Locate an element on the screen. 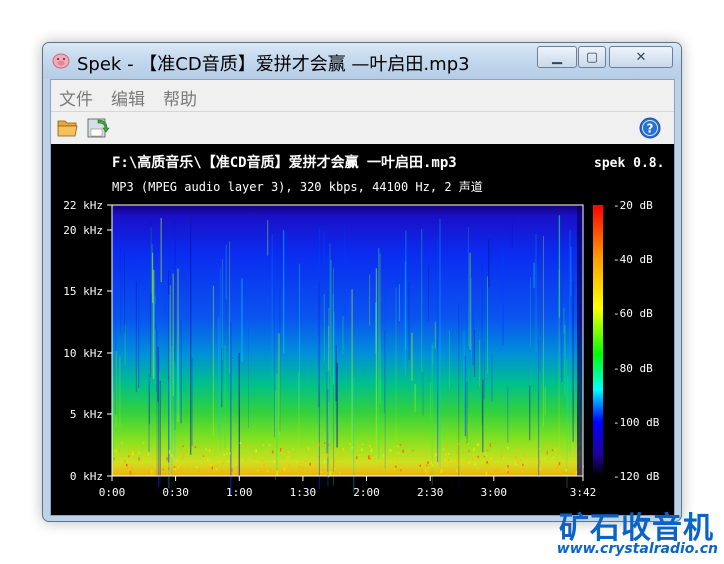 The image size is (724, 564). db-tick-label: -20 dB is located at coordinates (633, 205).